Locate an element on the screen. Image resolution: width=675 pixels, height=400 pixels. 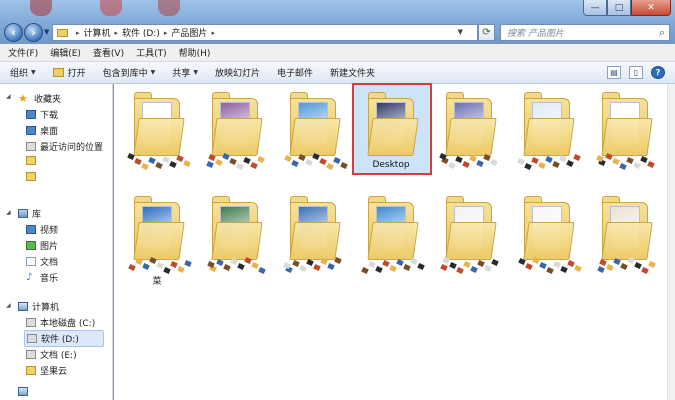
organize-button: 组织 ▼ is located at coordinates (23, 72).